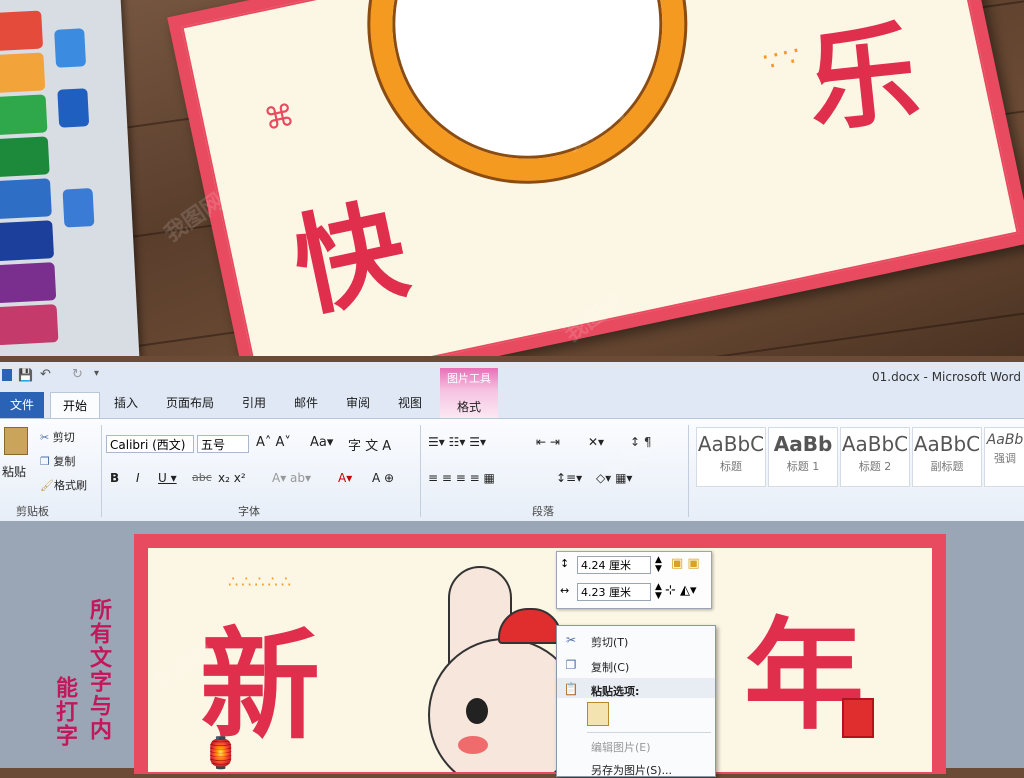 This screenshot has width=1024, height=778. What do you see at coordinates (548, 442) in the screenshot?
I see `indent-icon: ⇤ ⇥` at bounding box center [548, 442].